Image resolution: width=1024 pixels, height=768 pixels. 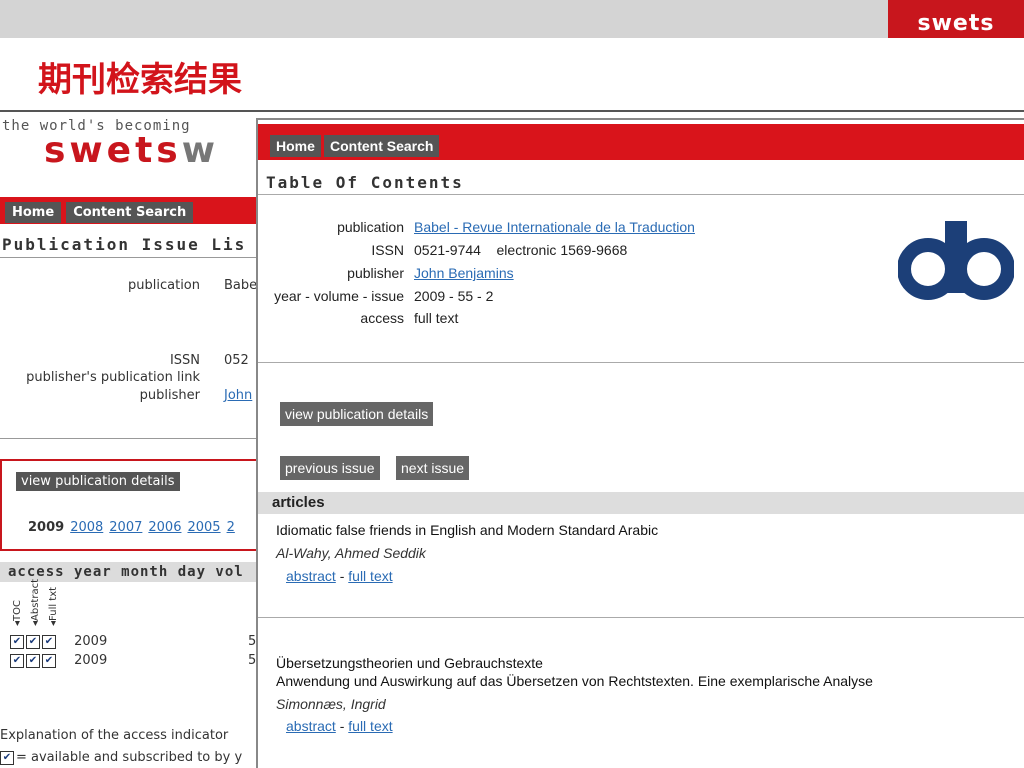 I want to click on bg-publisher-link: John, so click(x=238, y=395).